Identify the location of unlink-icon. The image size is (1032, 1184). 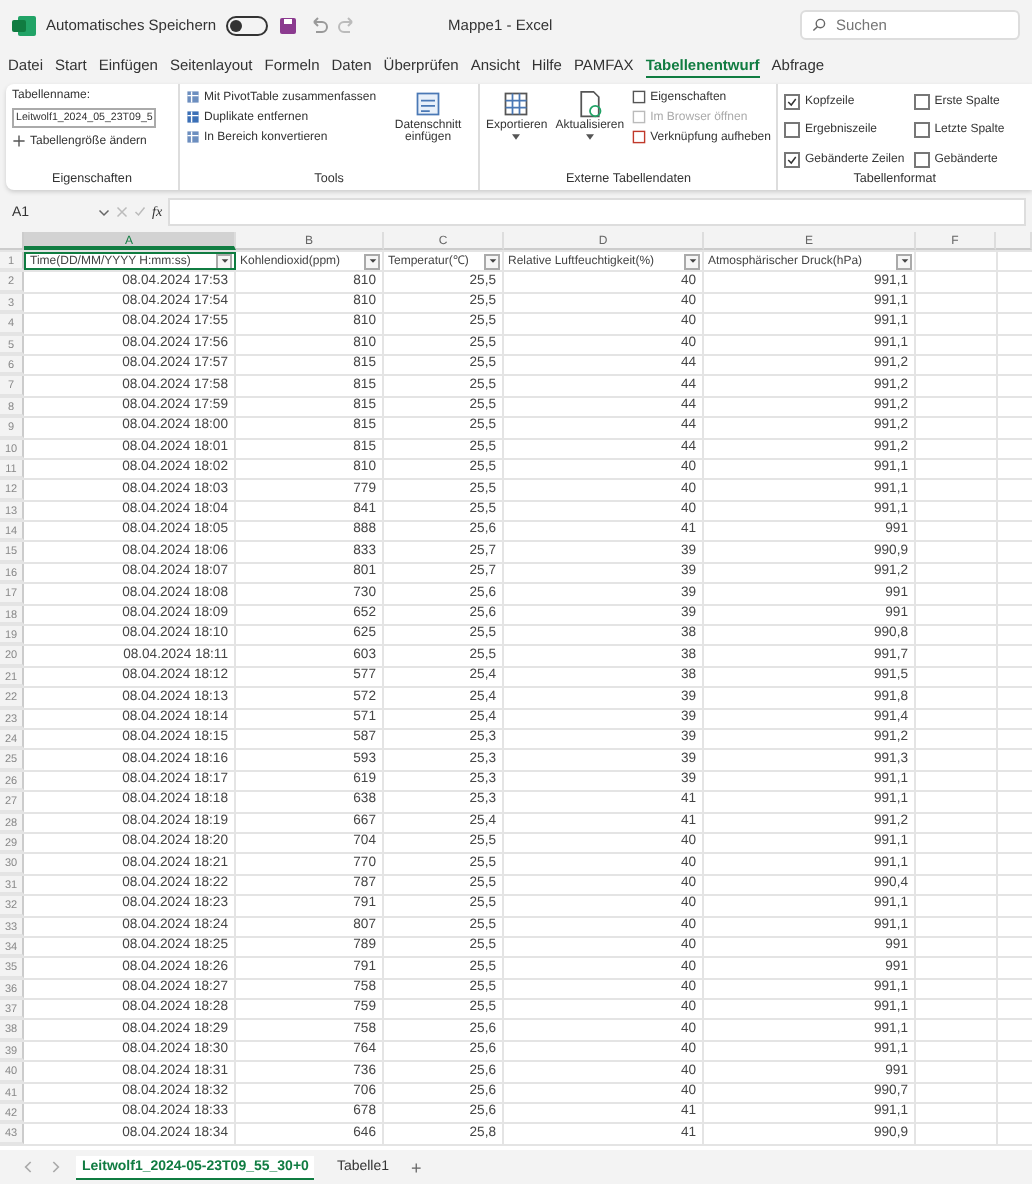
(639, 137).